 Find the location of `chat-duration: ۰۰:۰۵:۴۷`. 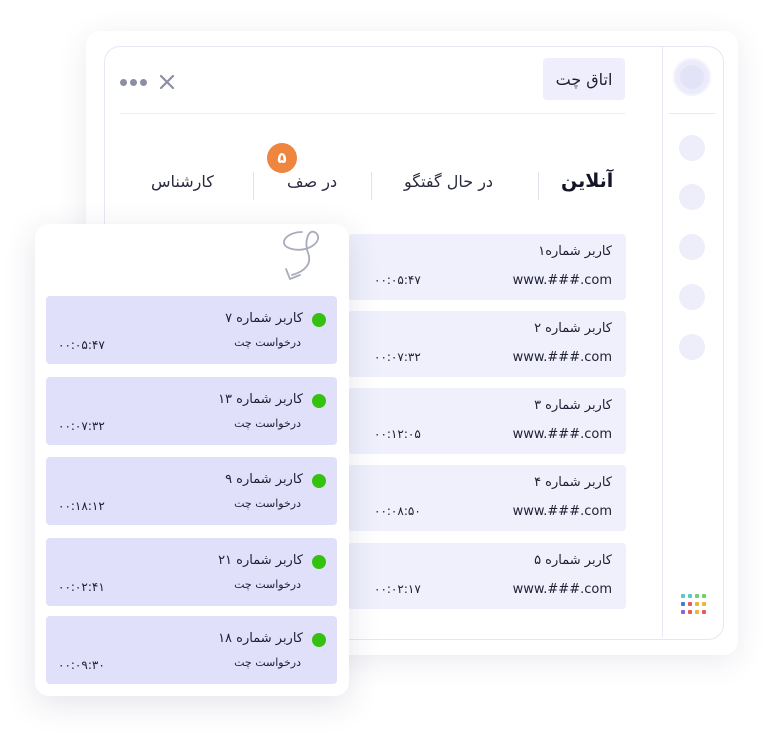

chat-duration: ۰۰:۰۵:۴۷ is located at coordinates (397, 280).